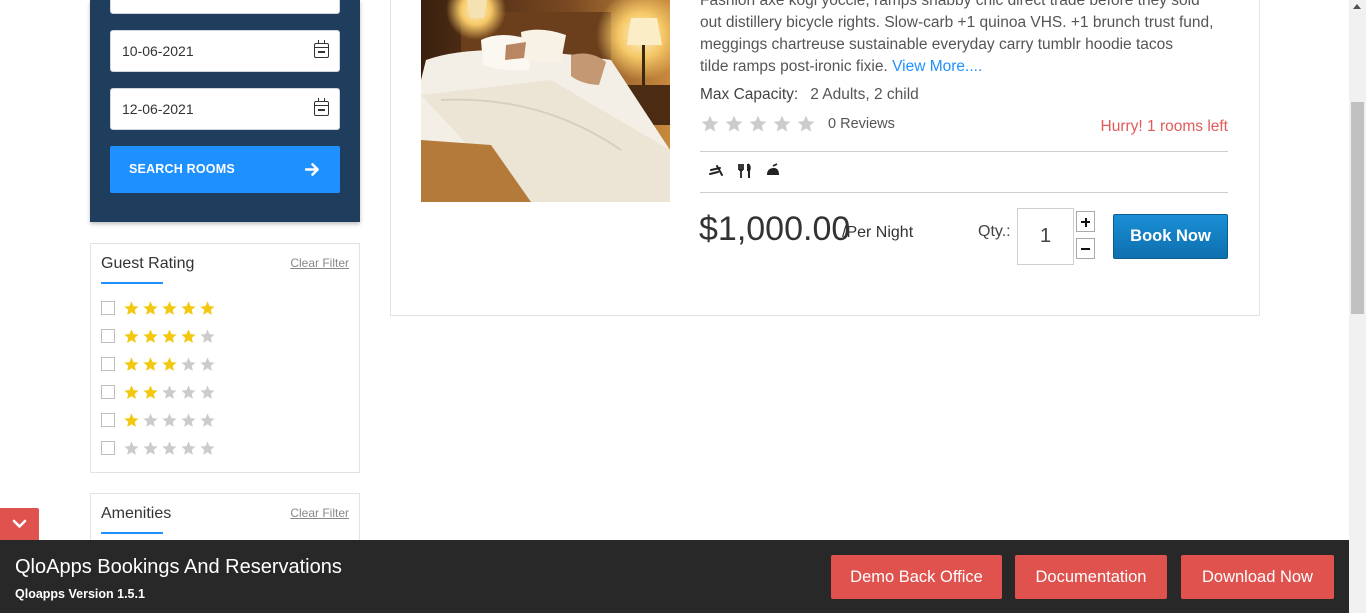  What do you see at coordinates (1257, 577) in the screenshot?
I see `download-now-button: Download Now` at bounding box center [1257, 577].